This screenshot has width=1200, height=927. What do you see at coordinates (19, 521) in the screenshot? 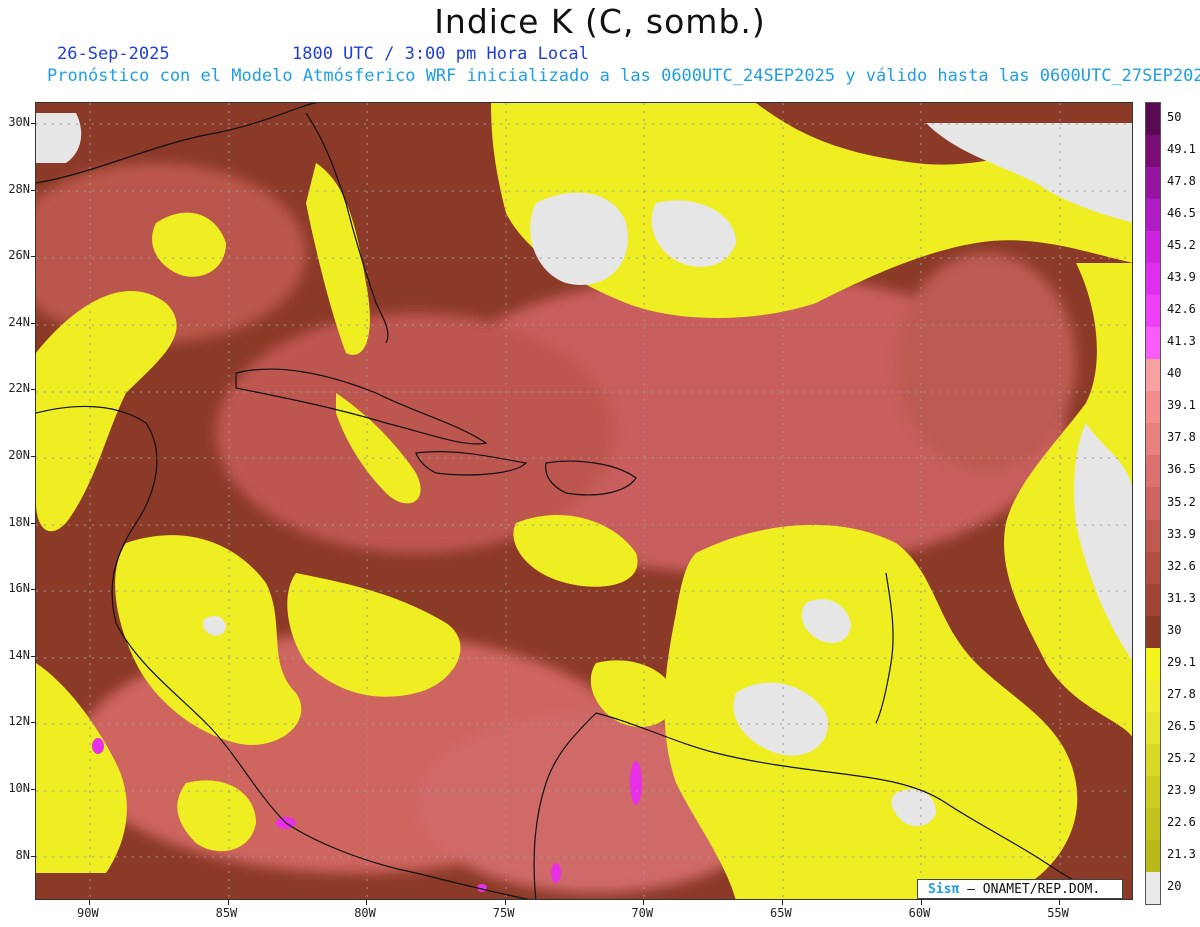
I see `lat-label-18N: 18N` at bounding box center [19, 521].